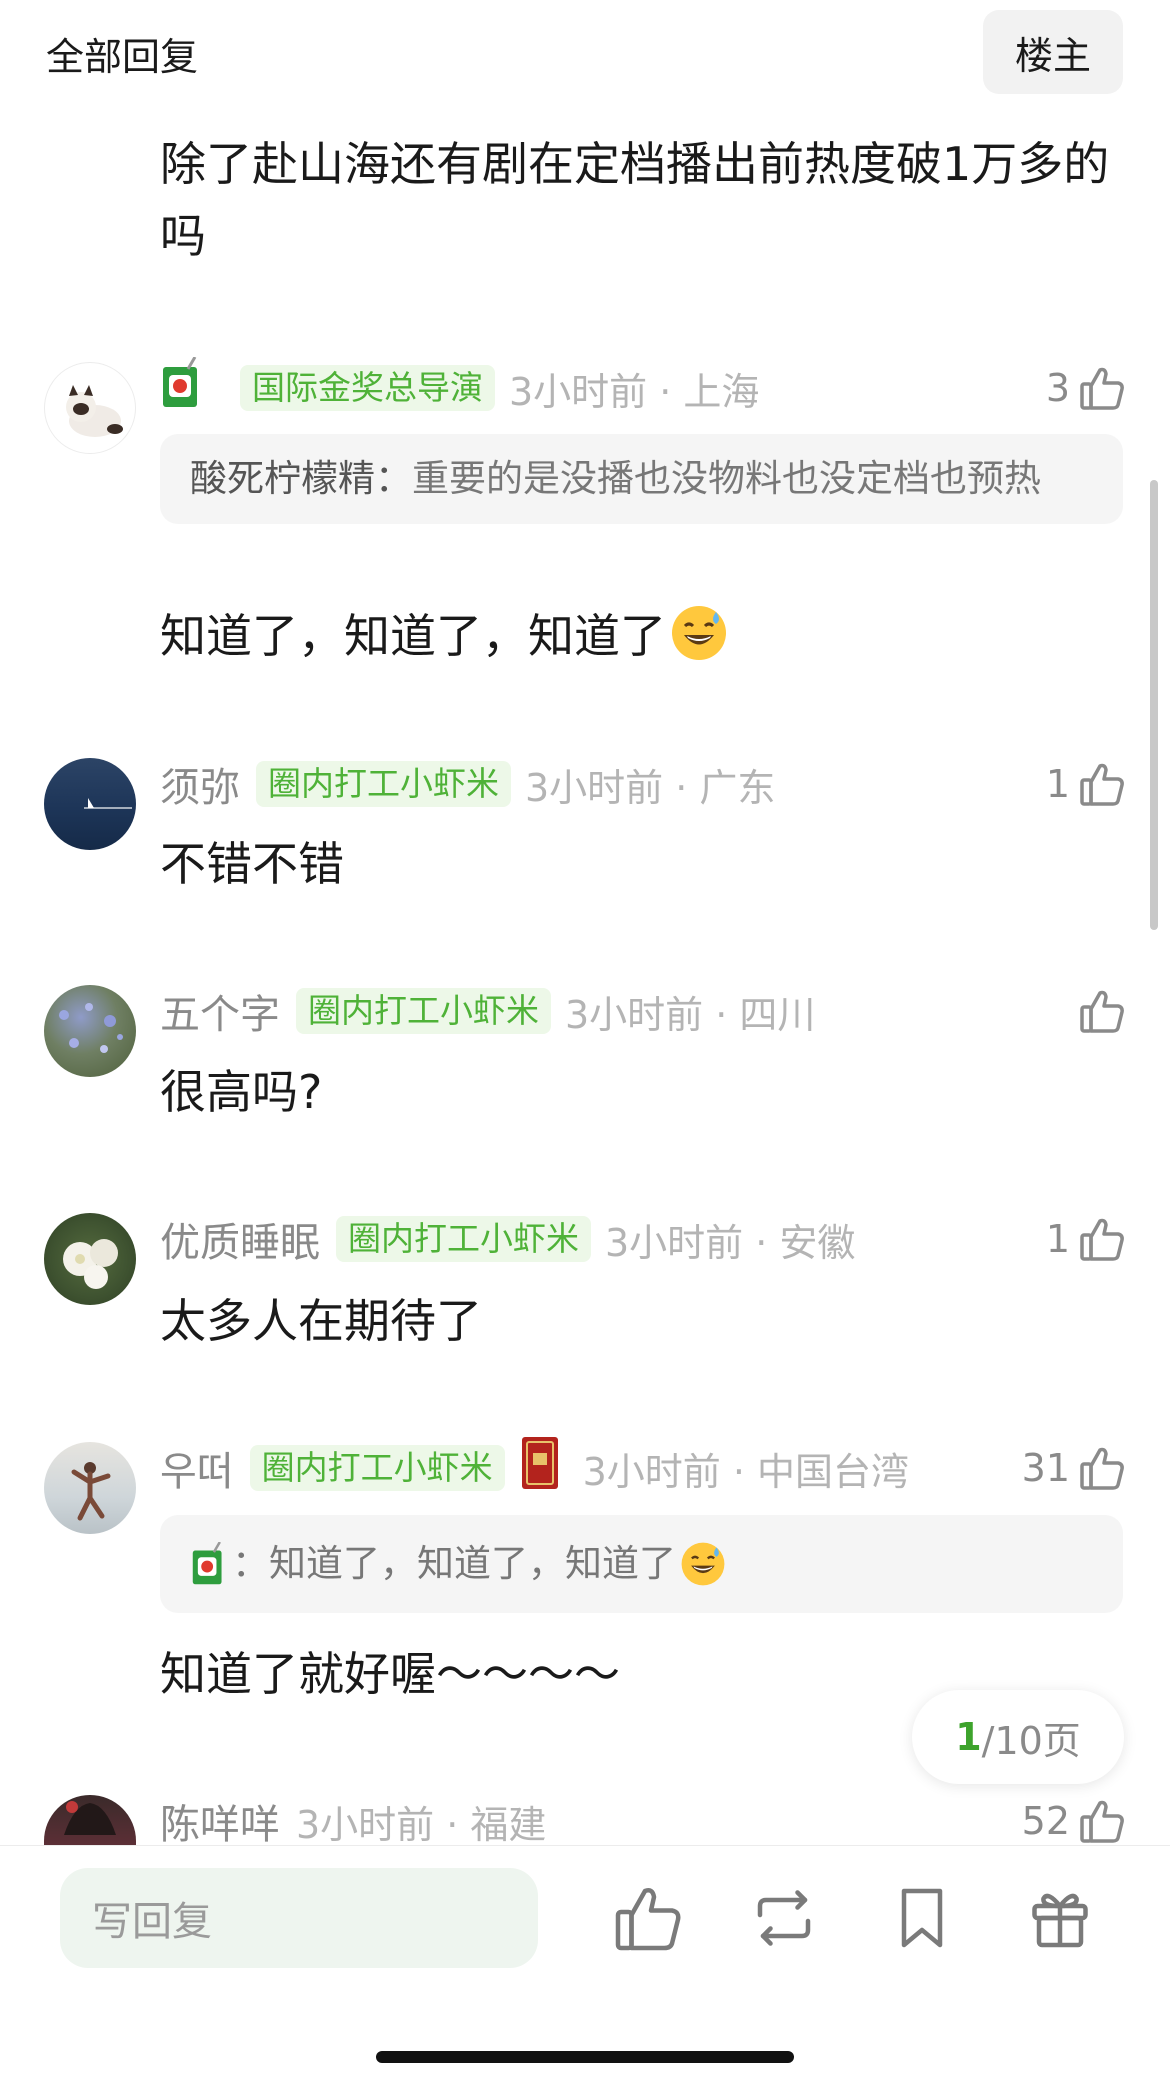 The width and height of the screenshot is (1170, 2093). I want to click on like-button, so click(1102, 1011).